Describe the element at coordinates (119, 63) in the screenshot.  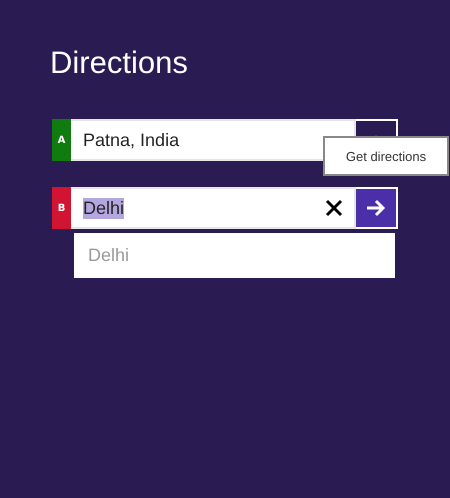
I see `page-title: Directions` at that location.